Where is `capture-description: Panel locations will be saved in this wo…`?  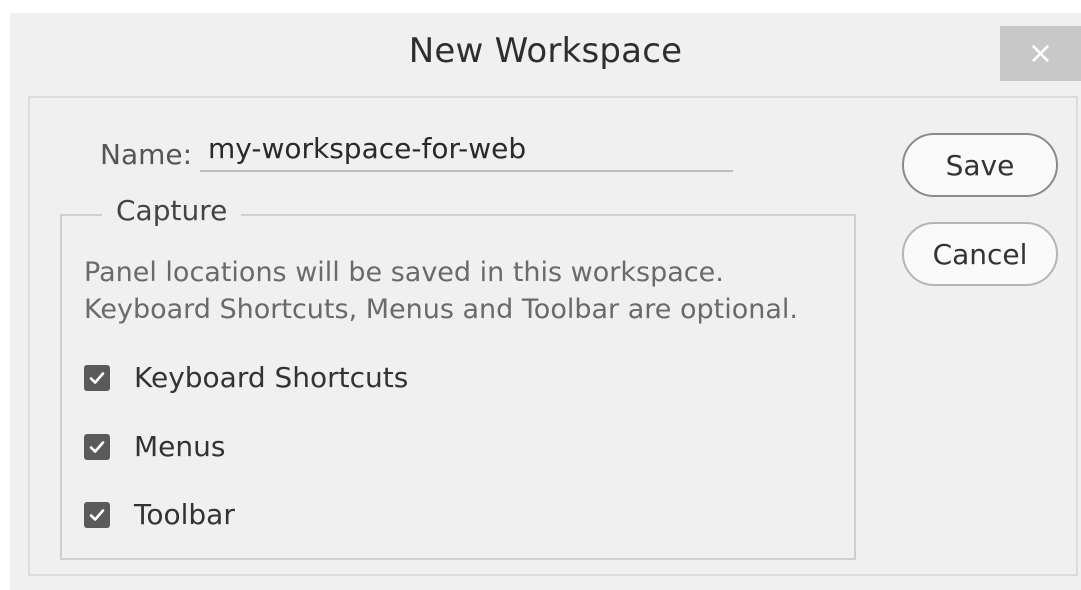 capture-description: Panel locations will be saved in this wo… is located at coordinates (441, 291).